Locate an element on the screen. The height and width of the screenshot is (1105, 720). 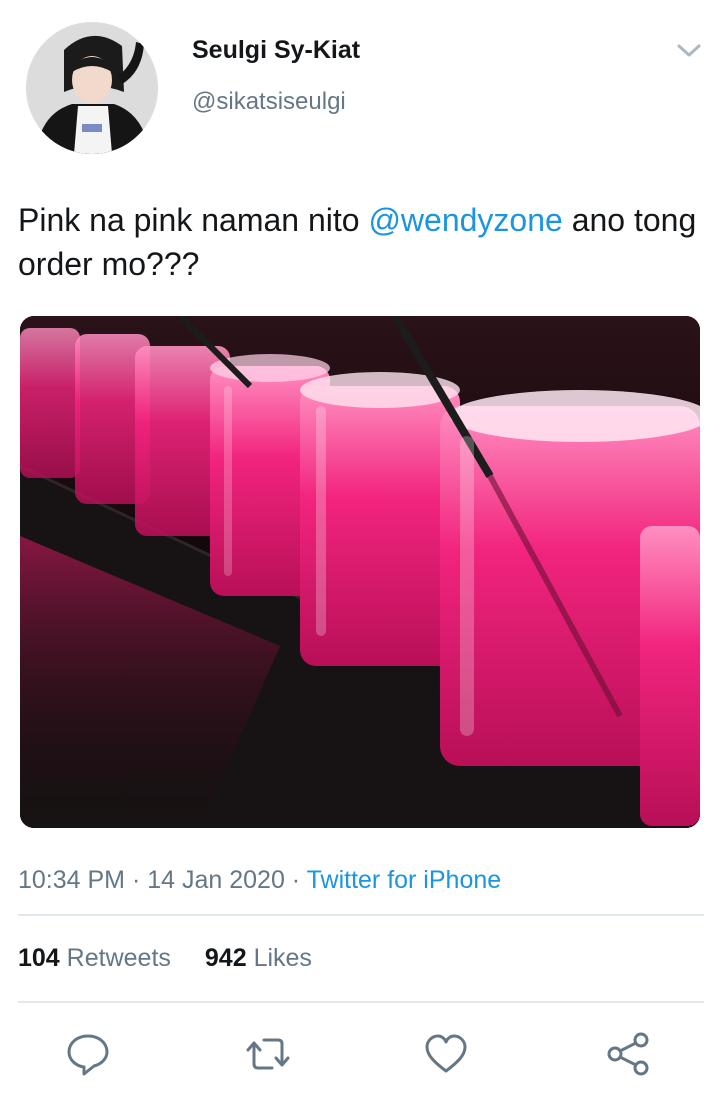
mention-link: @wendyzone is located at coordinates (465, 220).